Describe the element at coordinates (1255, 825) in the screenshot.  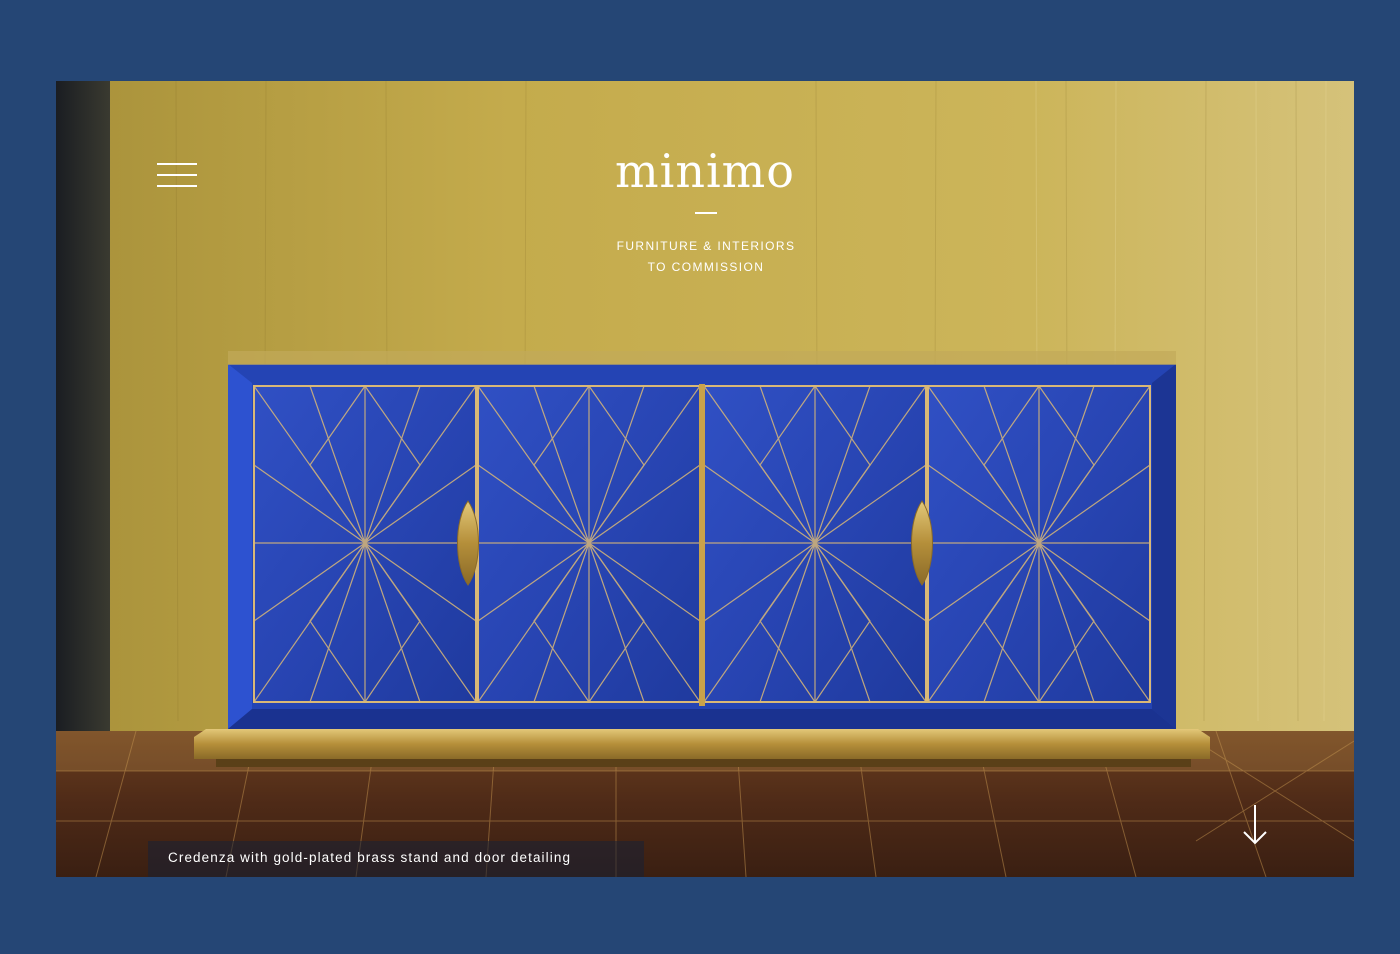
I see `arrow-down-icon` at that location.